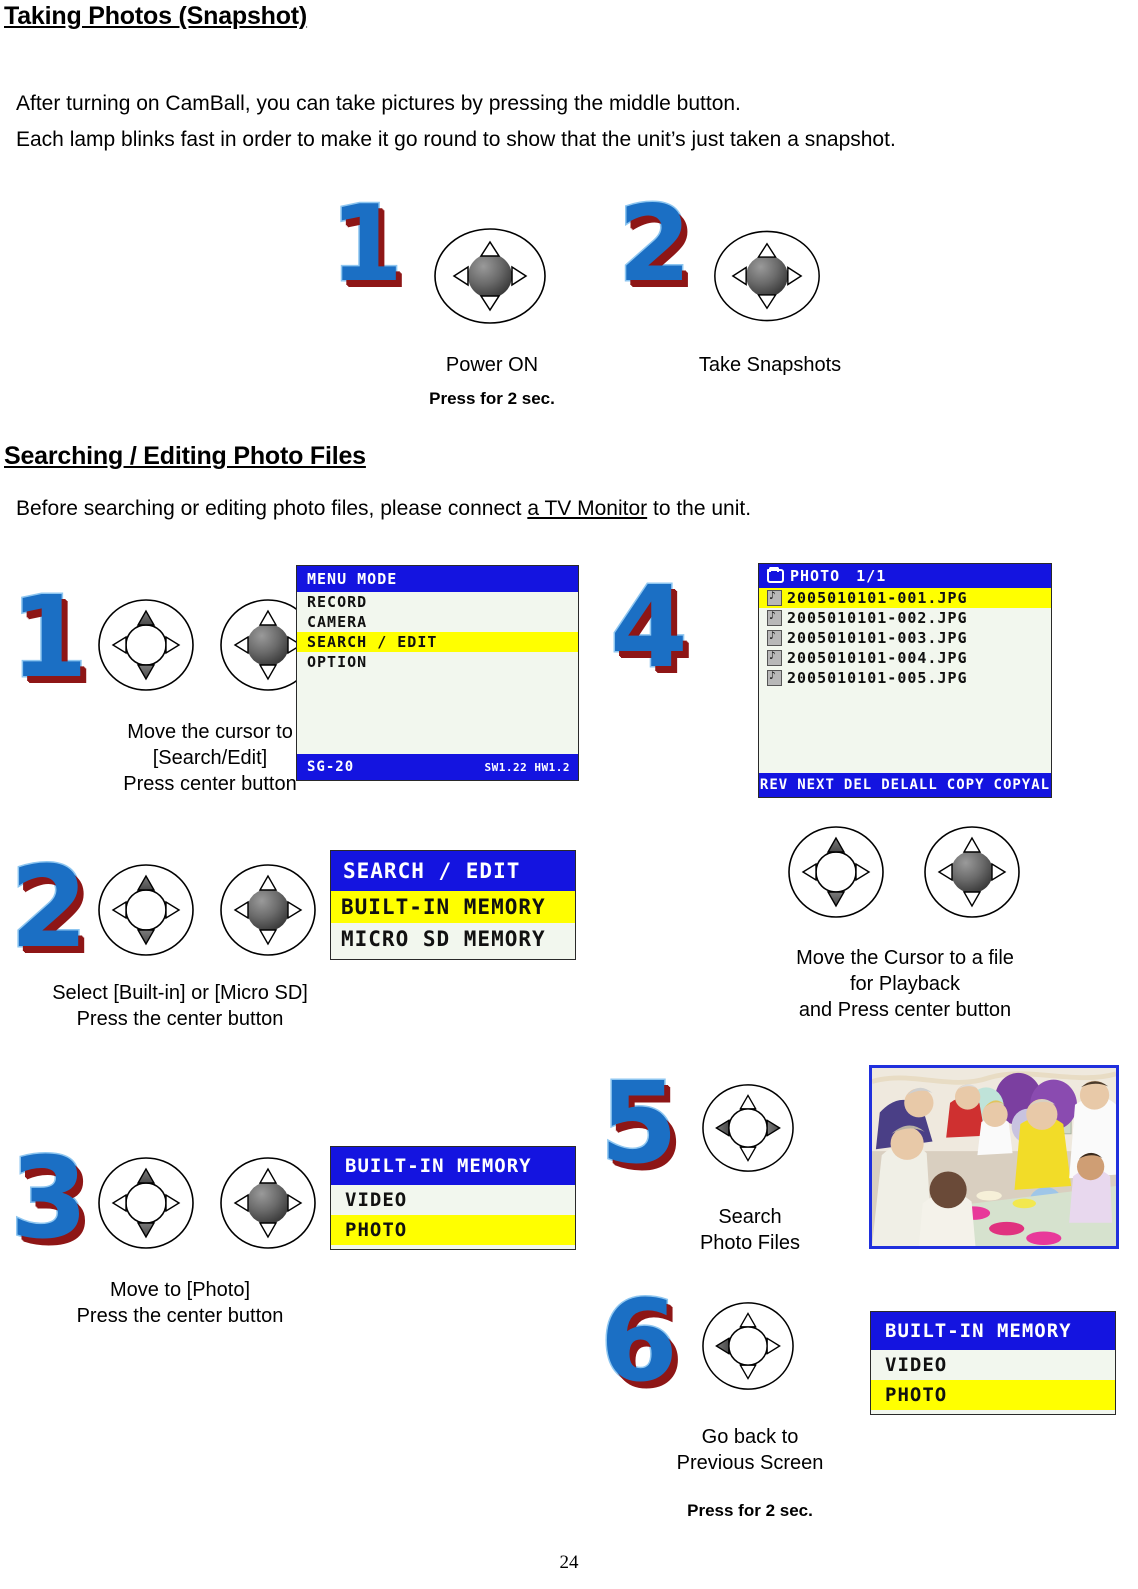 This screenshot has width=1138, height=1589. What do you see at coordinates (492, 365) in the screenshot?
I see `step-caption-1-snapshot: Power ON` at bounding box center [492, 365].